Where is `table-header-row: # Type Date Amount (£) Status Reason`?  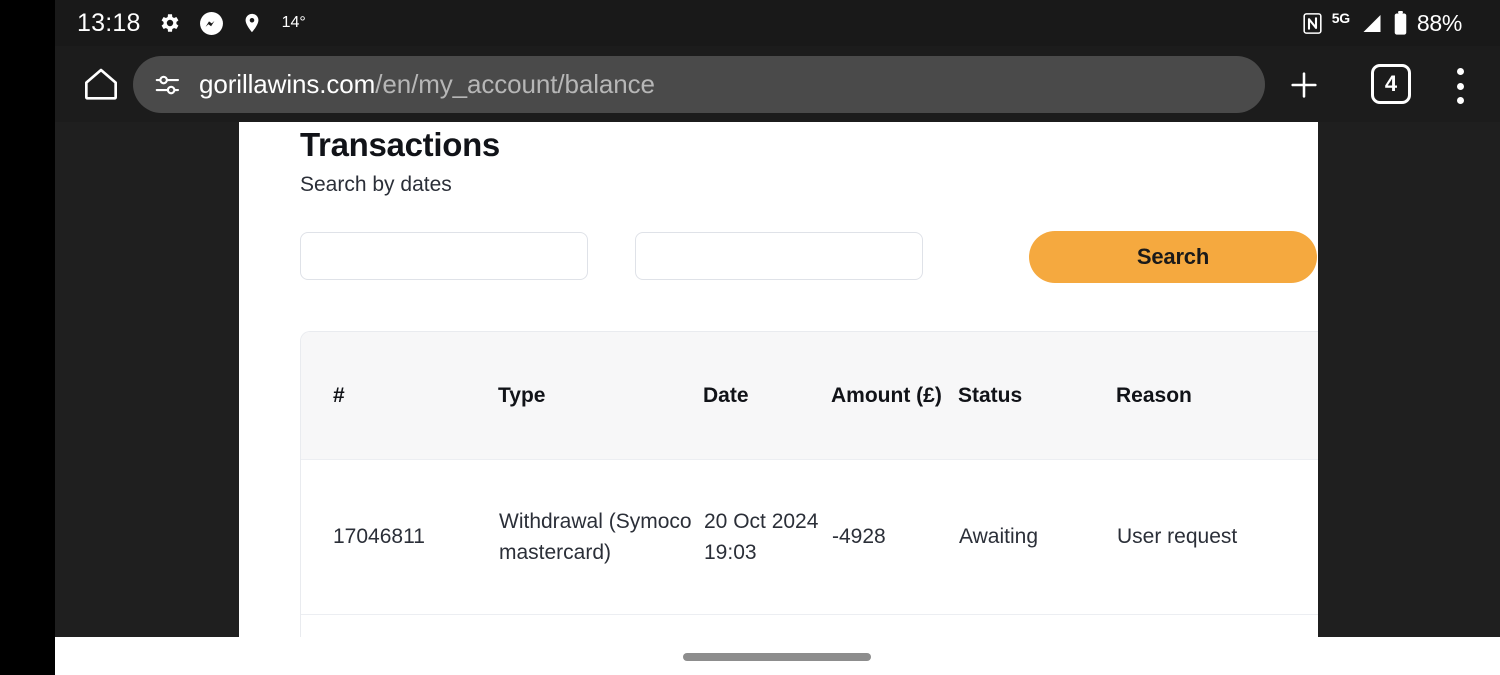 table-header-row: # Type Date Amount (£) Status Reason is located at coordinates (809, 396).